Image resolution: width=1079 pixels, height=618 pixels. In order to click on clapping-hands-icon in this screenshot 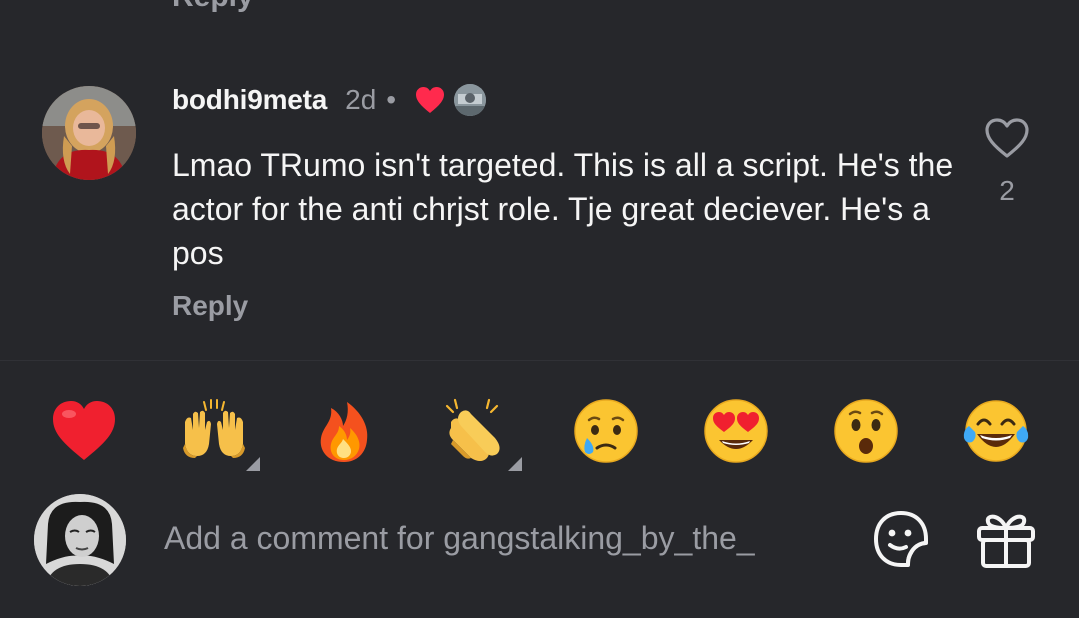, I will do `click(472, 429)`.